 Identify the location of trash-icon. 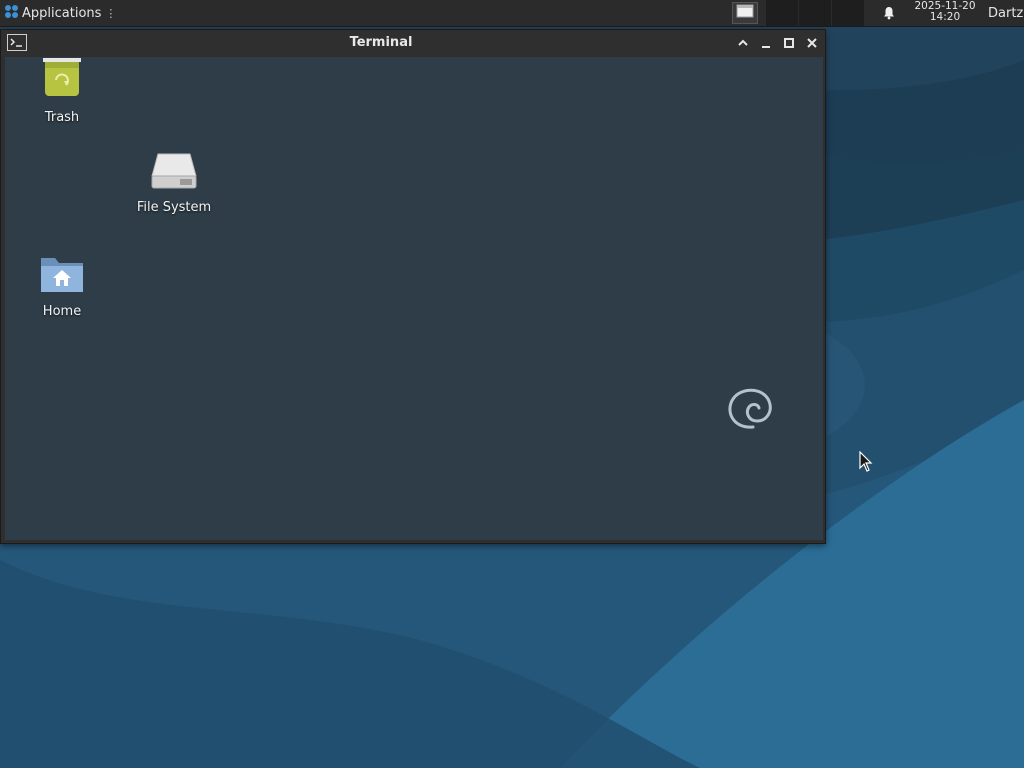
(62, 75).